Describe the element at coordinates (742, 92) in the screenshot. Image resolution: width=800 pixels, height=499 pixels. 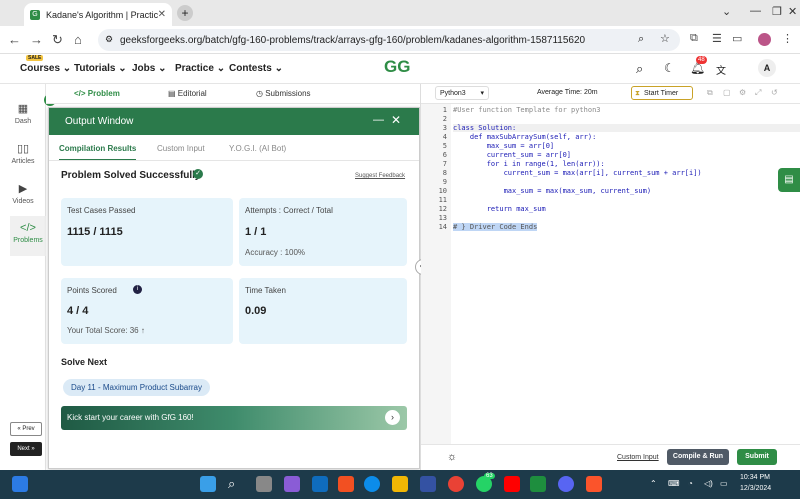
I see `settings-icon: ⚙` at that location.